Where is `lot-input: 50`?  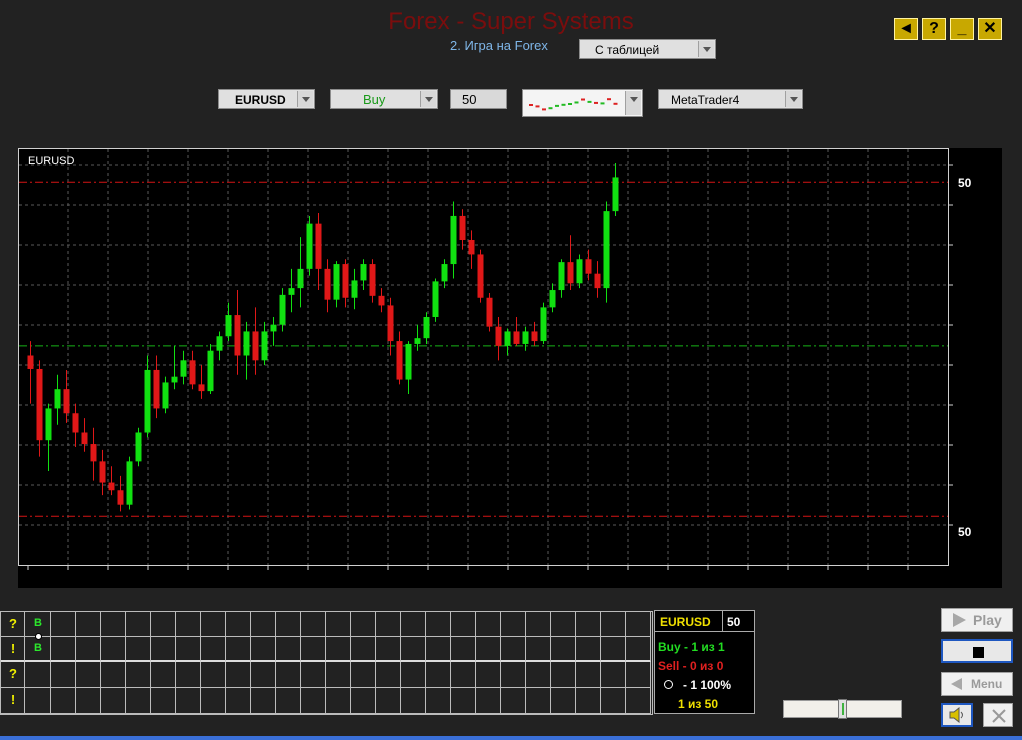
lot-input: 50 is located at coordinates (478, 99).